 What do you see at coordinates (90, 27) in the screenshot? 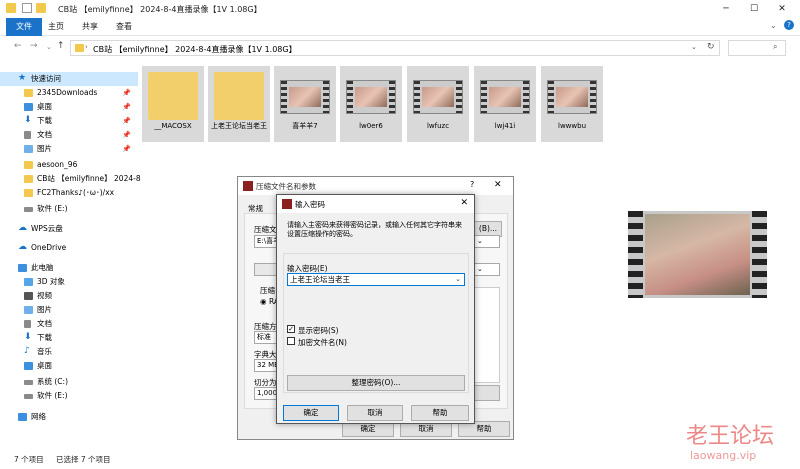
I see `tab-share: 共享` at bounding box center [90, 27].